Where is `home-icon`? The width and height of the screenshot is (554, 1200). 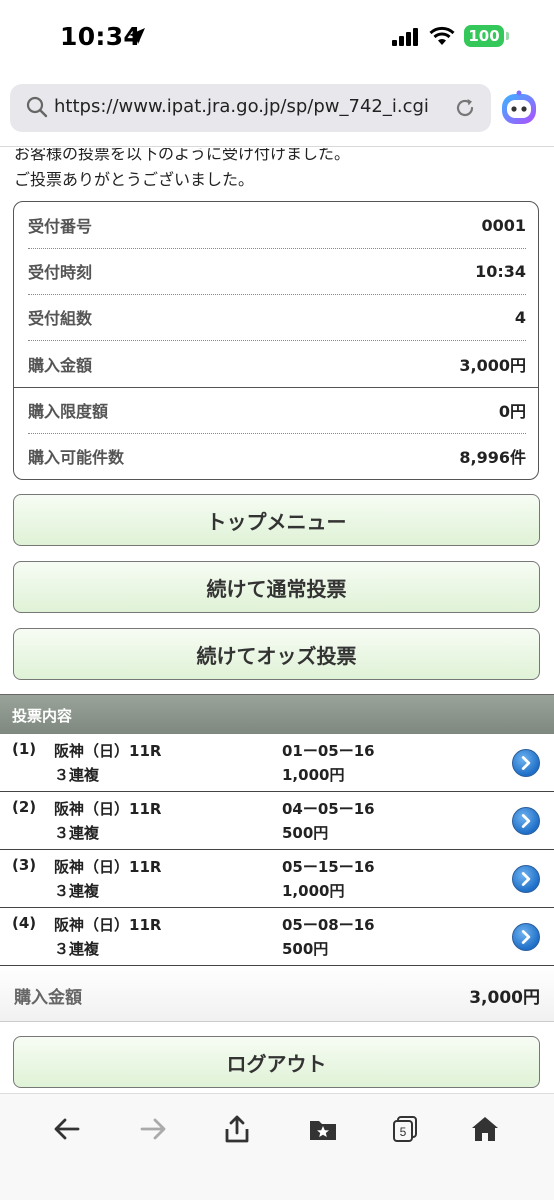
home-icon is located at coordinates (485, 1129).